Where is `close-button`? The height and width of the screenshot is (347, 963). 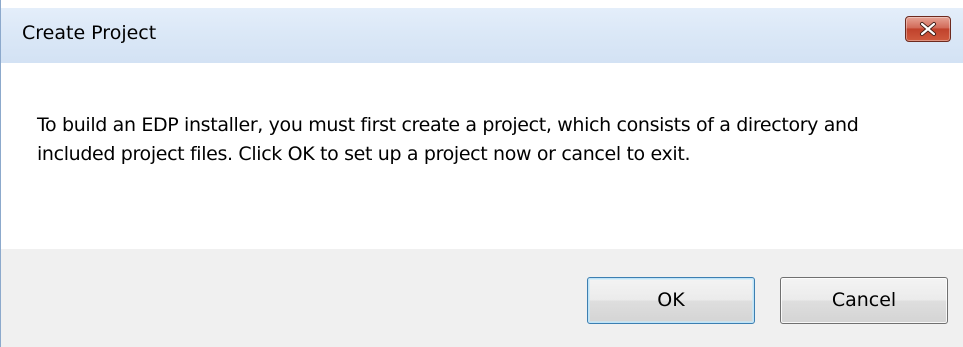
close-button is located at coordinates (928, 29).